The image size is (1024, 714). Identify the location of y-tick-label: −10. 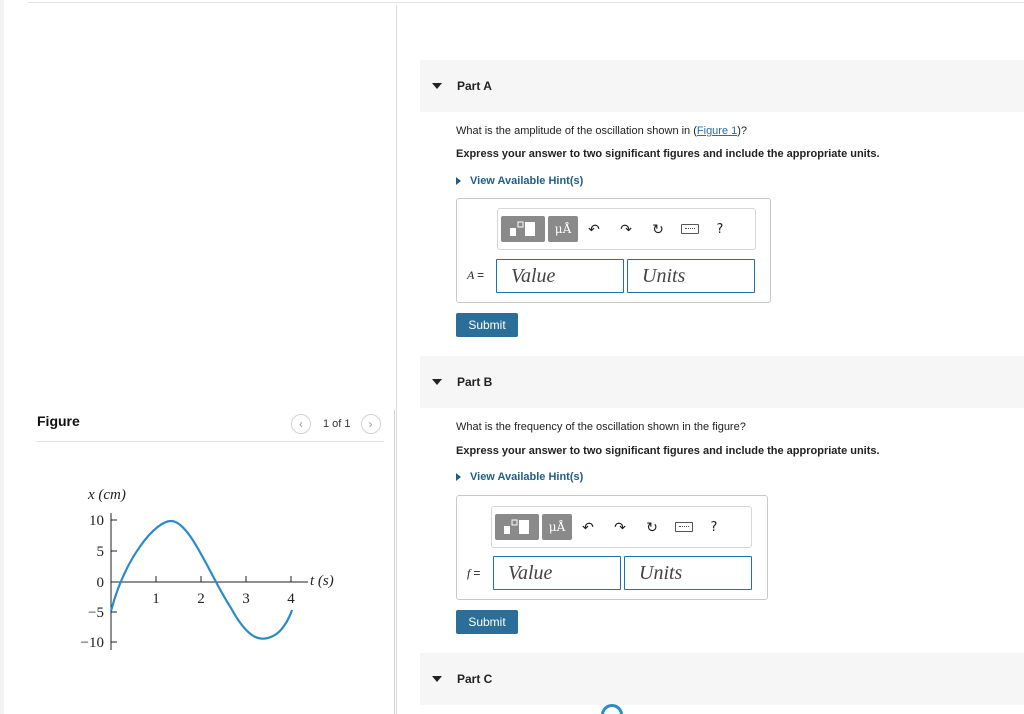
(92, 643).